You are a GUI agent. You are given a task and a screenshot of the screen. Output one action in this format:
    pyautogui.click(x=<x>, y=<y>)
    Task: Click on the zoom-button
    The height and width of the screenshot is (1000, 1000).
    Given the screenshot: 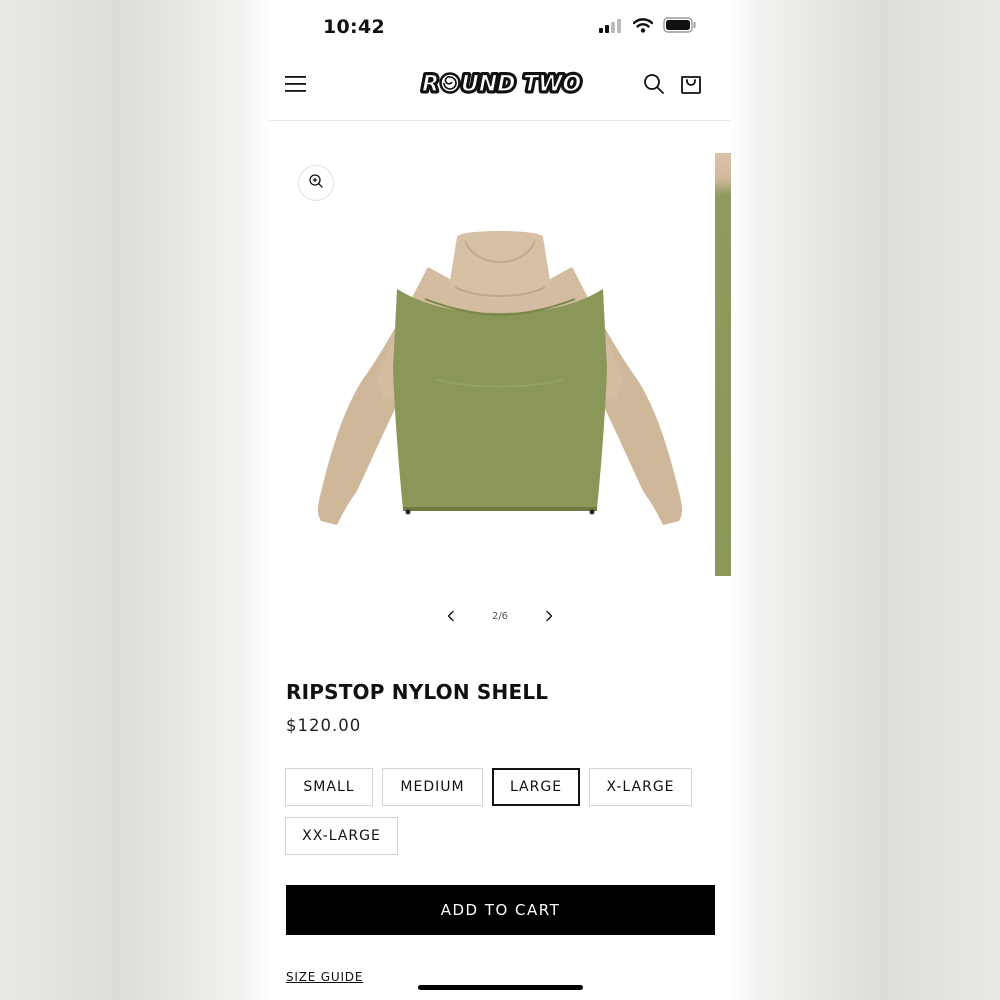 What is the action you would take?
    pyautogui.click(x=316, y=183)
    